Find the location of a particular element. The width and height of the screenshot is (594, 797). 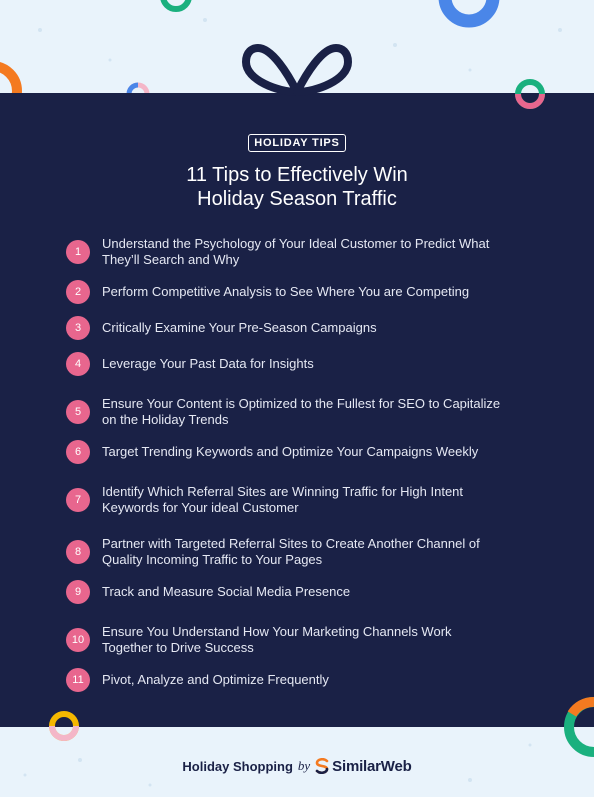

tip-line-2: Together to Drive Success is located at coordinates (178, 647).